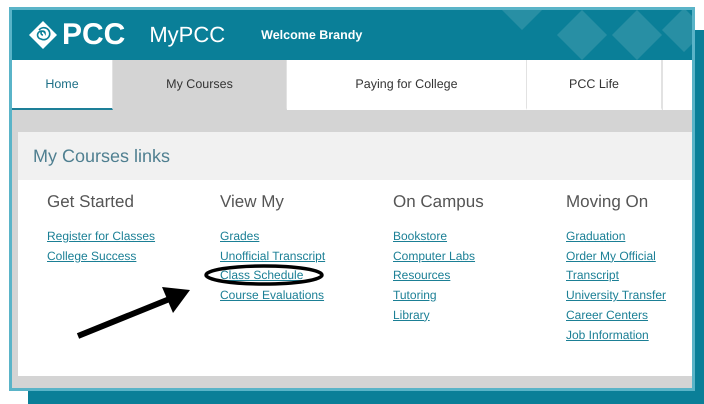 This screenshot has height=404, width=704. I want to click on course-link: Tutoring, so click(415, 296).